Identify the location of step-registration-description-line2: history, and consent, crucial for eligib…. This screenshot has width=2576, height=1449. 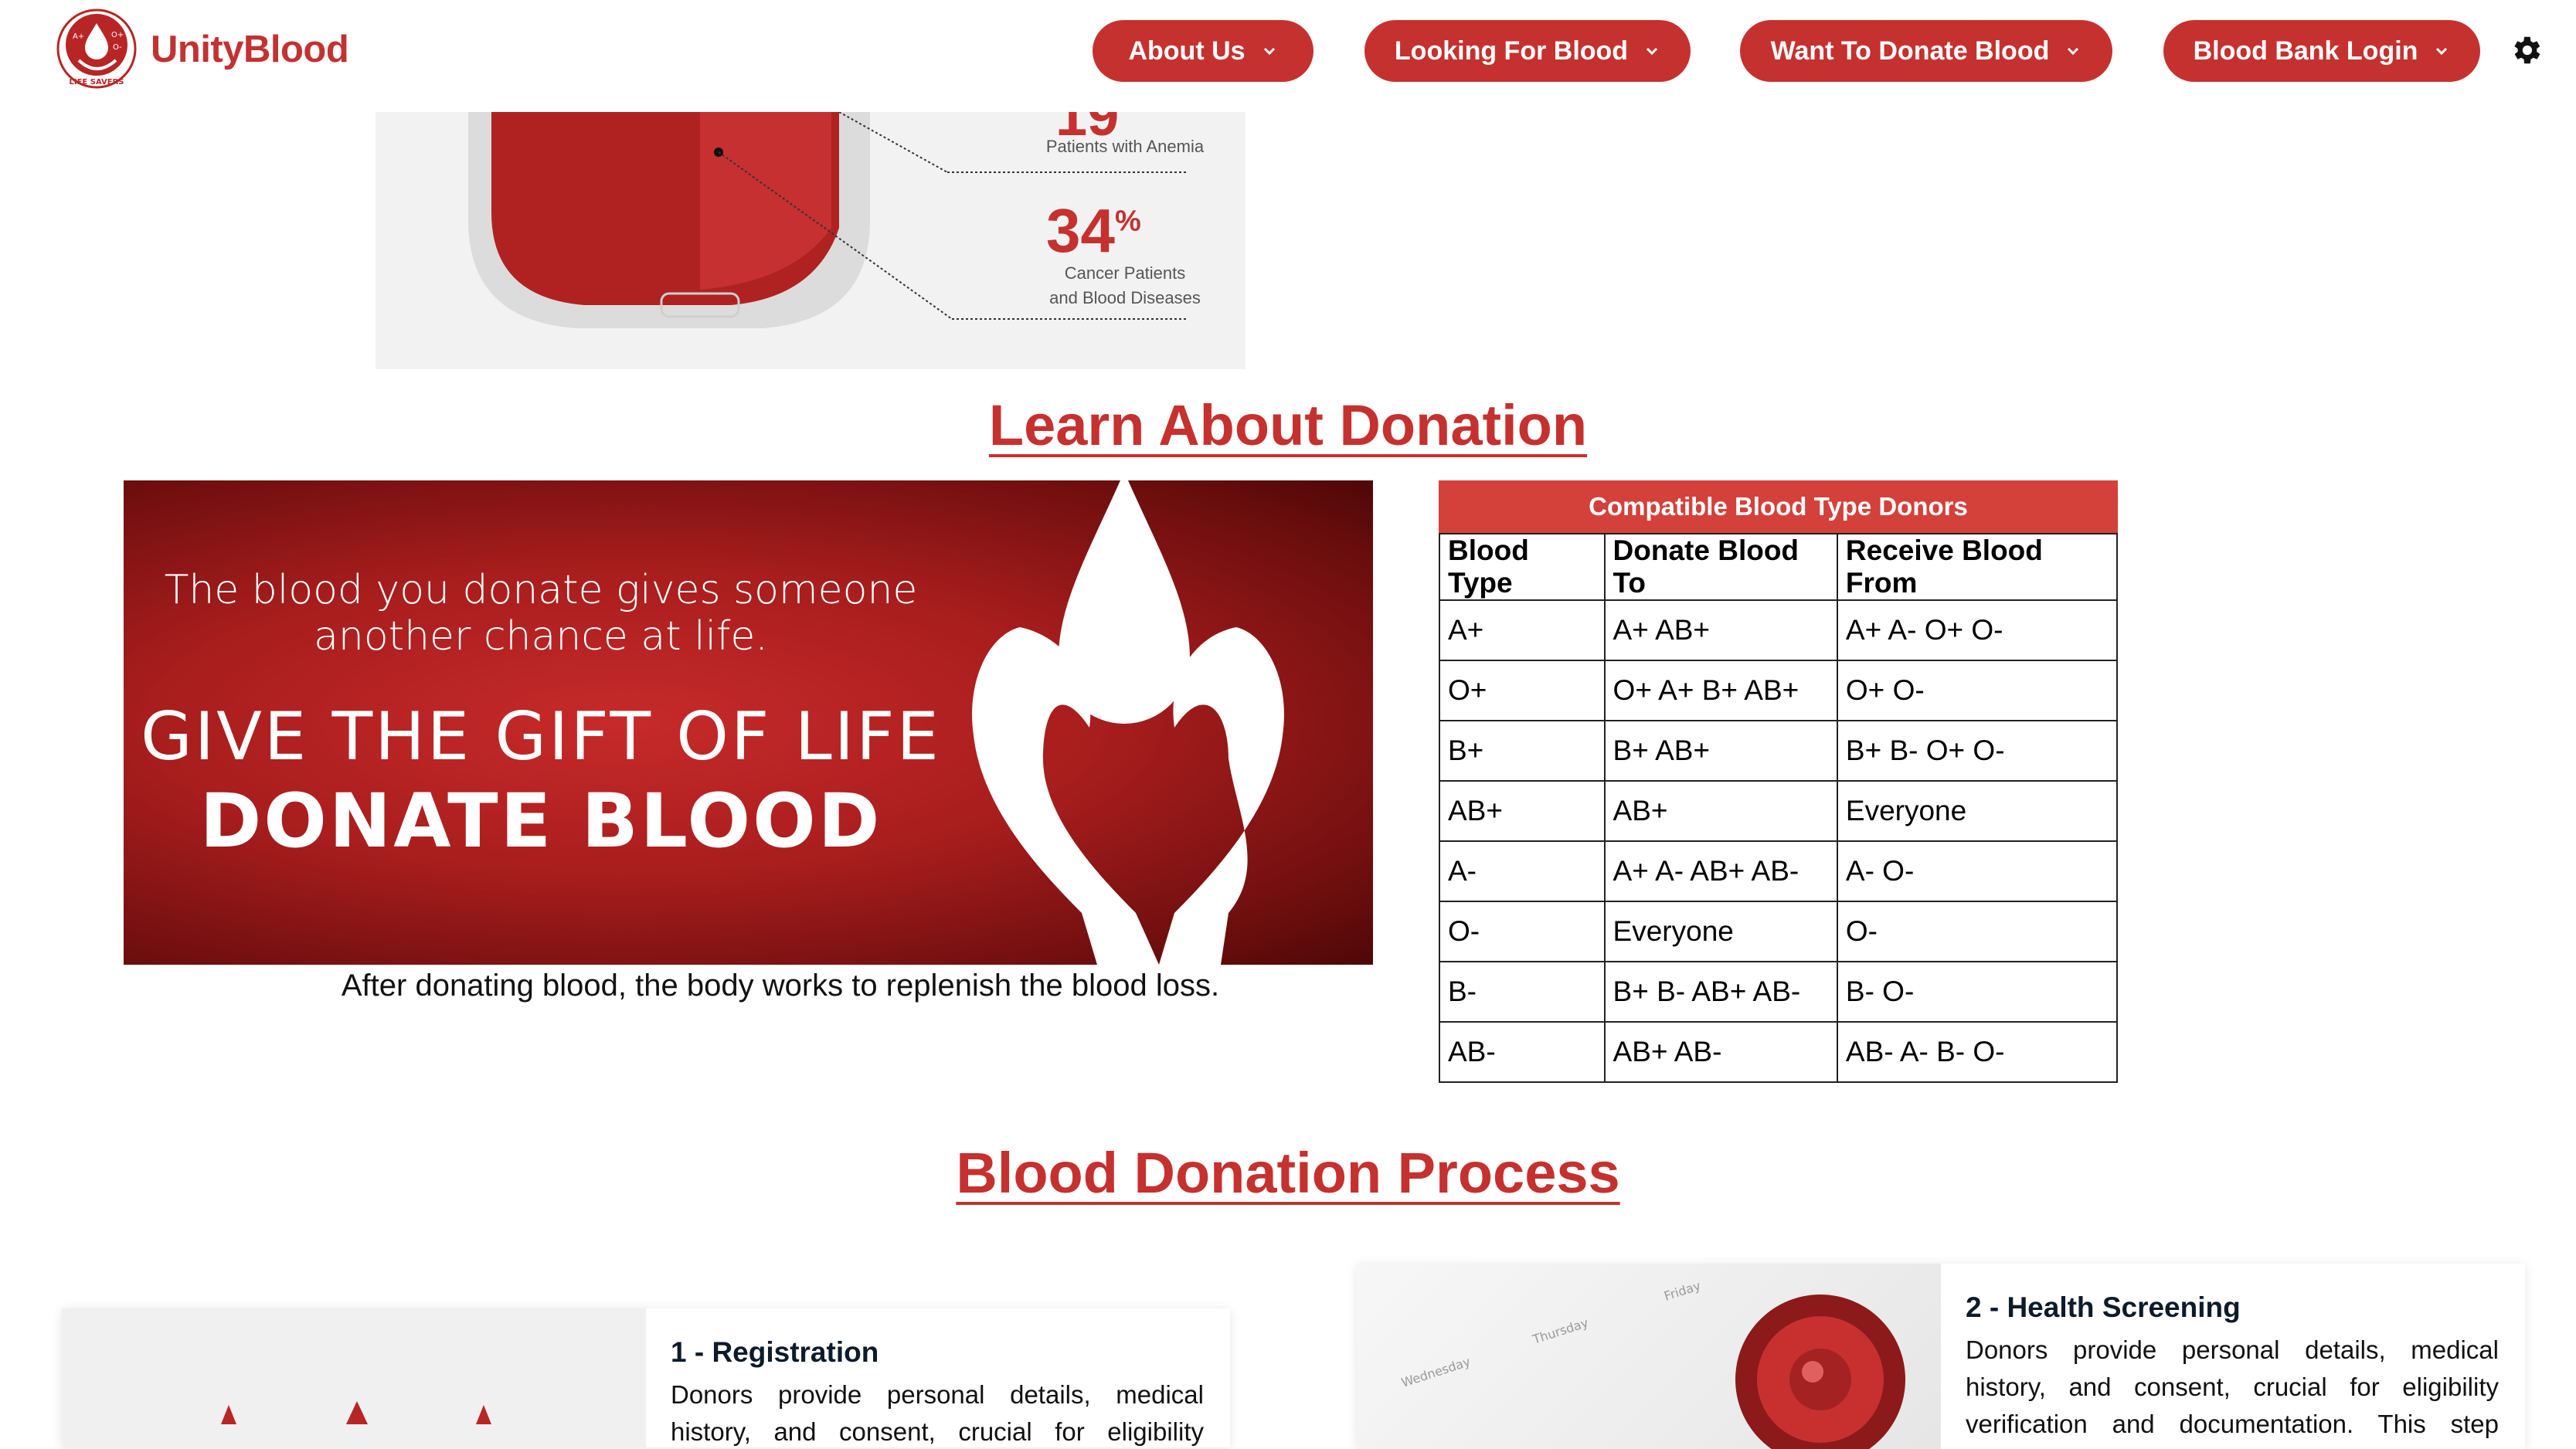
(937, 1431).